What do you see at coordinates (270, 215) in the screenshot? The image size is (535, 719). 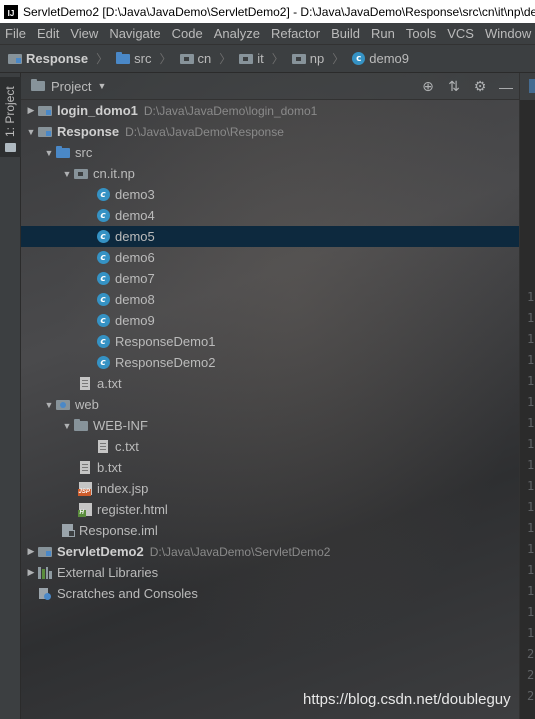 I see `tree-node-class: c demo4` at bounding box center [270, 215].